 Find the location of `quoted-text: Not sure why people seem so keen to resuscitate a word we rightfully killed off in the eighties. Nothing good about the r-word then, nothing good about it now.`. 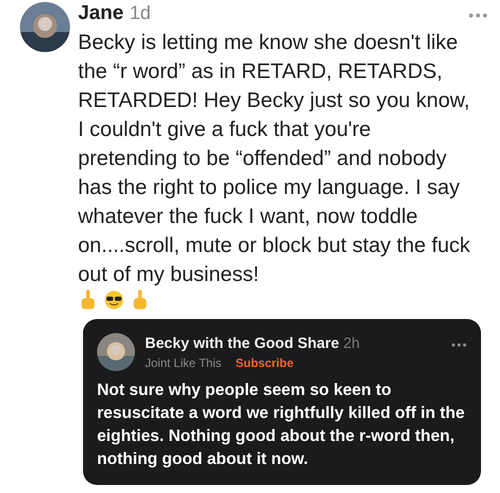

quoted-text: Not sure why people seem so keen to resuscitate a word we rightfully killed off in the eighties. Nothing good about the r-word then, nothing good about it now. is located at coordinates (281, 425).